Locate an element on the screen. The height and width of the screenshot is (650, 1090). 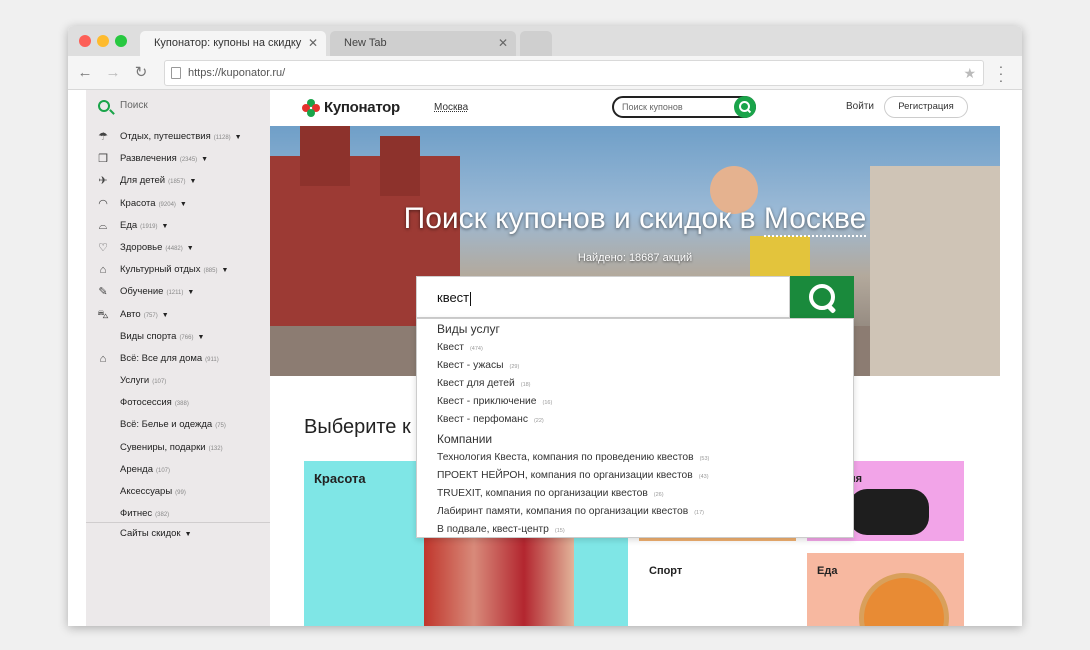
category-card-food: Еда is located at coordinates (885, 589).